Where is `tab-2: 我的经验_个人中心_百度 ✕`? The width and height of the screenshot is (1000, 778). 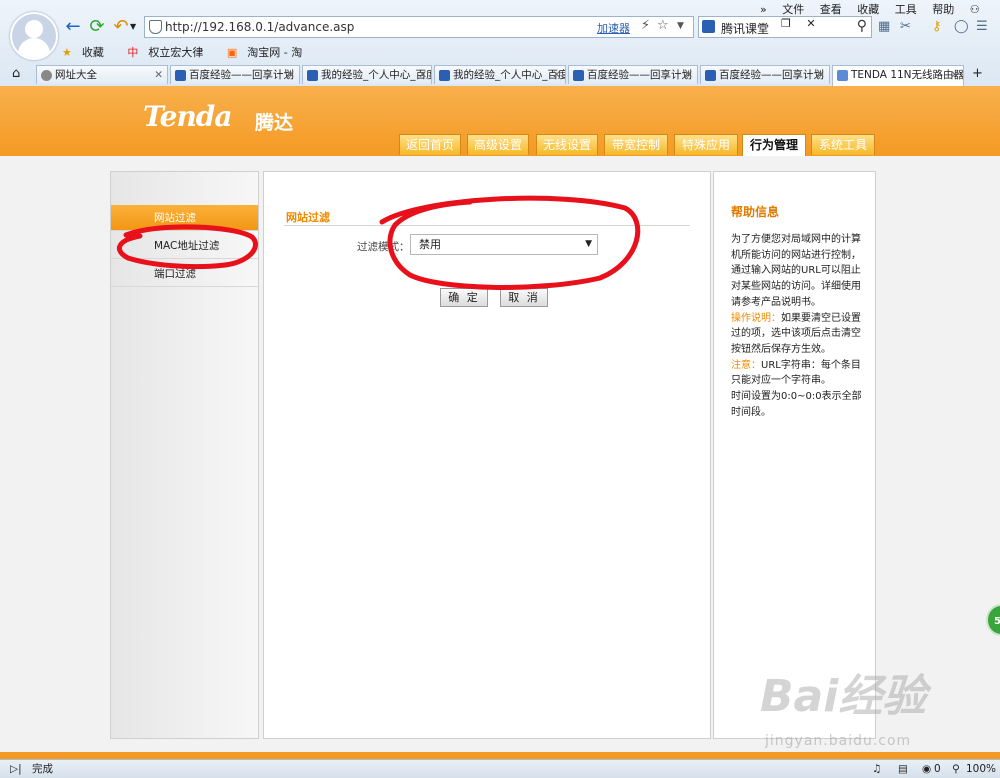
tab-2: 我的经验_个人中心_百度 ✕ is located at coordinates (367, 74).